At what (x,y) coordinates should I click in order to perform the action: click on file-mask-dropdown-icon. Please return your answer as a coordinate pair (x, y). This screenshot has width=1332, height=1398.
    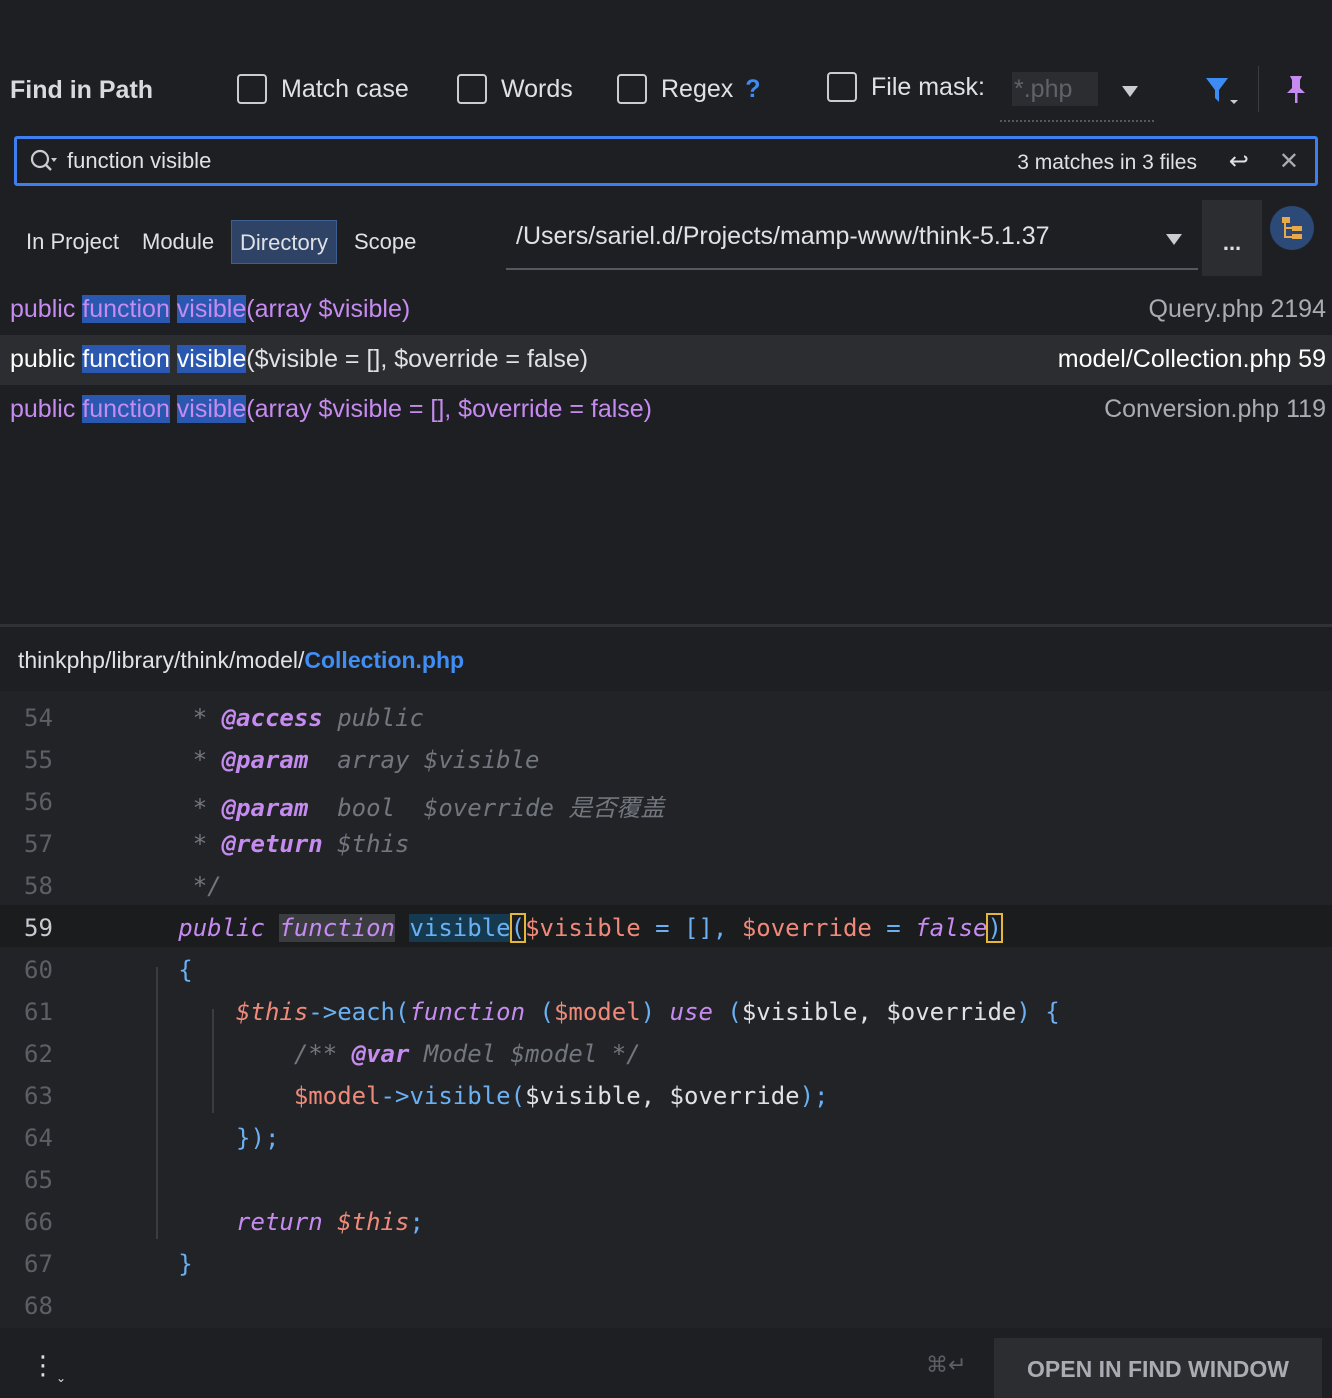
    Looking at the image, I should click on (1130, 91).